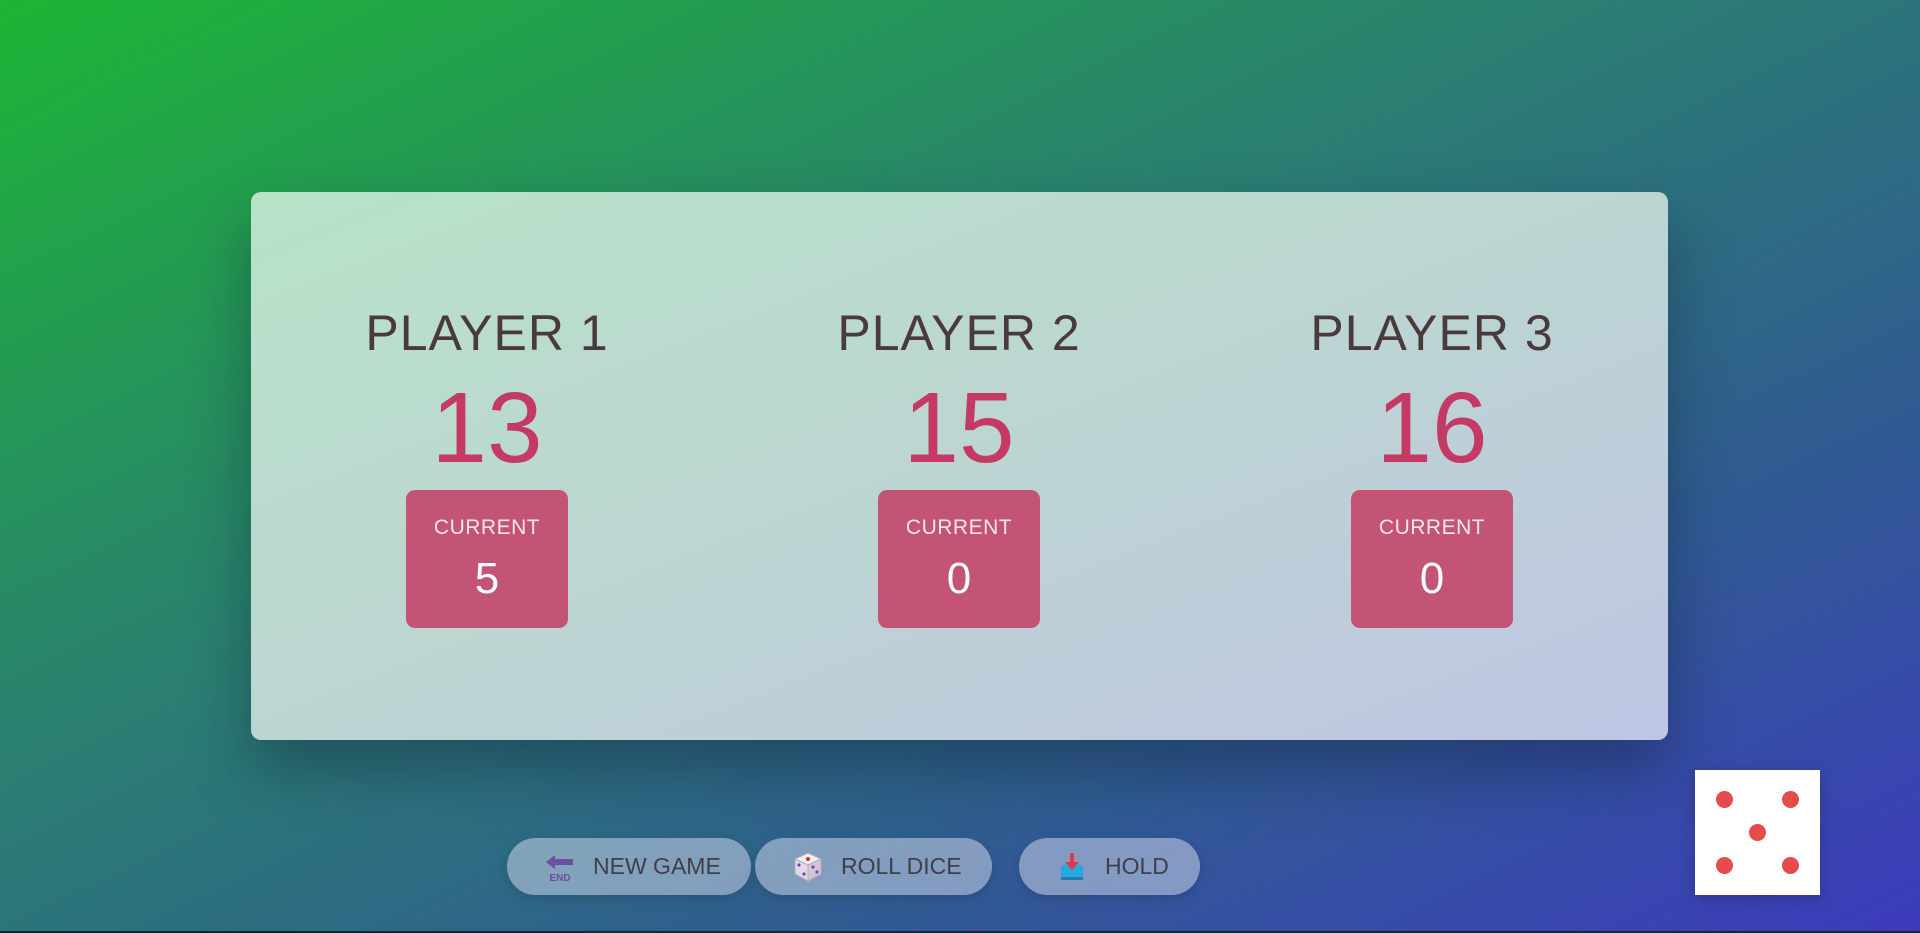  Describe the element at coordinates (1432, 527) in the screenshot. I see `player-3-current-label: CURRENT` at that location.